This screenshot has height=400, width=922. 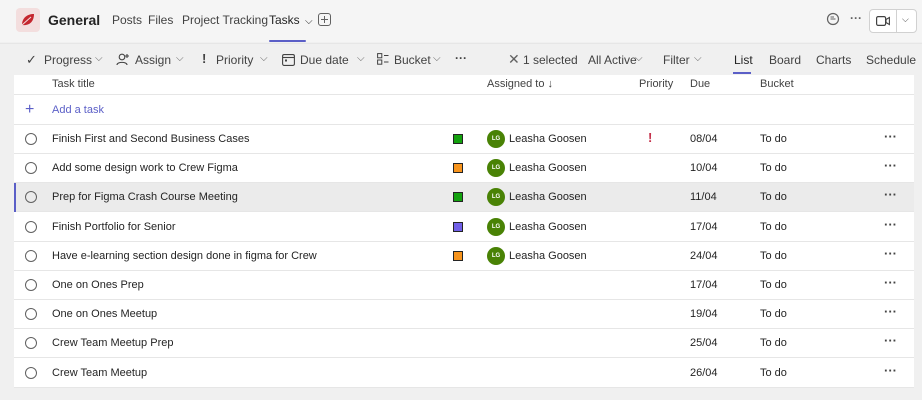 What do you see at coordinates (548, 255) in the screenshot?
I see `assignee-name: Leasha Goosen` at bounding box center [548, 255].